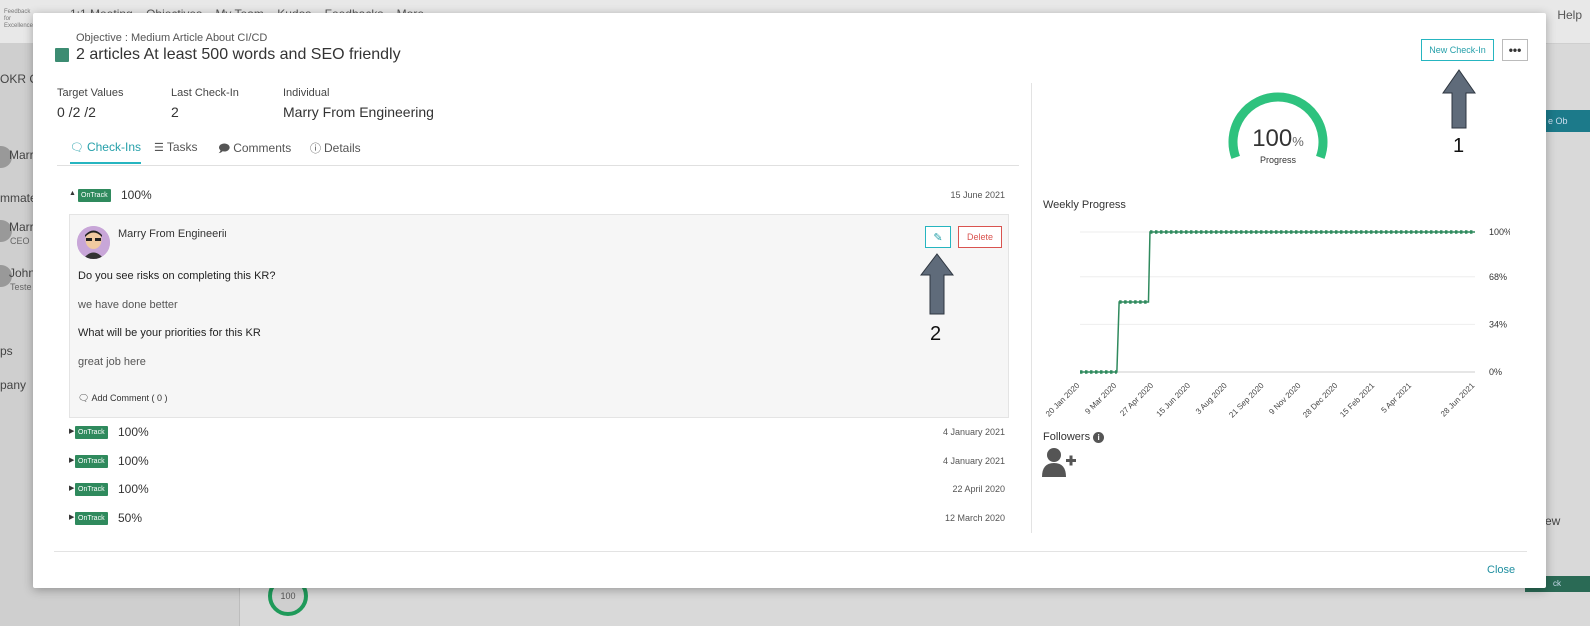 The image size is (1590, 626). Describe the element at coordinates (1277, 160) in the screenshot. I see `progress-label: Progress` at that location.